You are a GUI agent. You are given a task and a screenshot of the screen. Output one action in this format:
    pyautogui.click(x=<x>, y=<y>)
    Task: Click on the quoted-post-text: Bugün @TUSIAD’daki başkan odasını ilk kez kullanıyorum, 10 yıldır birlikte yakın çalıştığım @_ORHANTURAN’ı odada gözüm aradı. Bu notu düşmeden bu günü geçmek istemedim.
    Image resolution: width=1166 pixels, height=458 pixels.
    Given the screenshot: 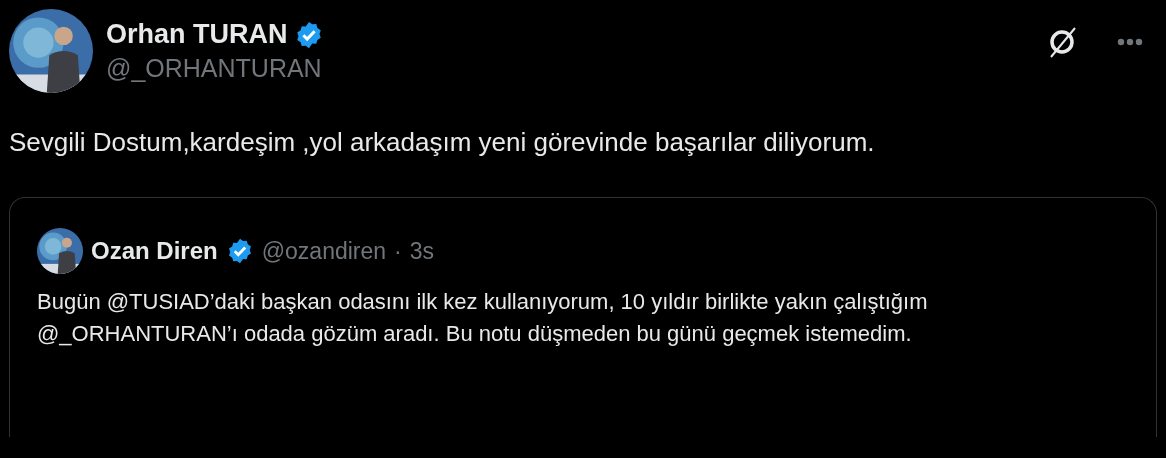 What is the action you would take?
    pyautogui.click(x=483, y=318)
    